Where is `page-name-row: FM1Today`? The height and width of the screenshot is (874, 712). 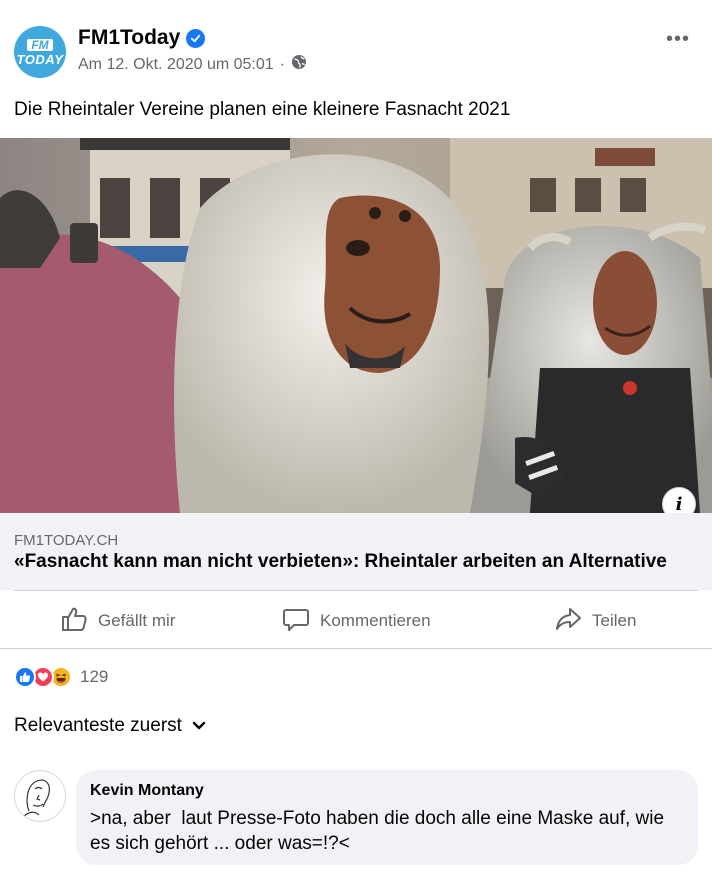 page-name-row: FM1Today is located at coordinates (142, 38).